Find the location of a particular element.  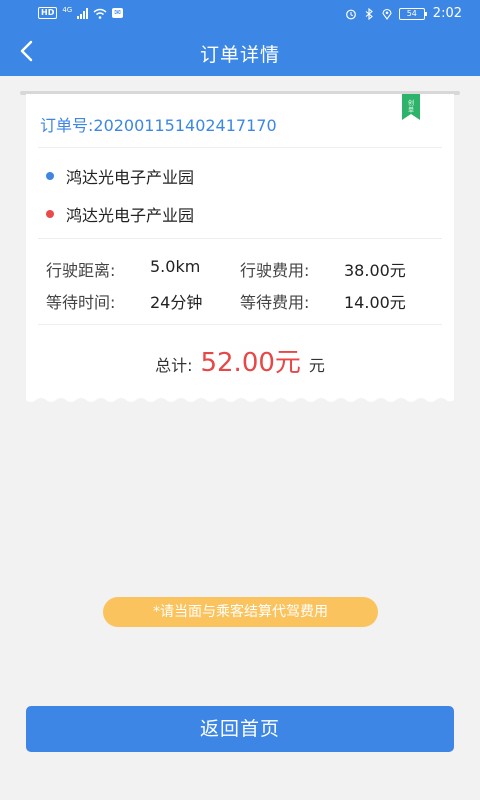

route-start: 鸿达光电子产业园 is located at coordinates (120, 176).